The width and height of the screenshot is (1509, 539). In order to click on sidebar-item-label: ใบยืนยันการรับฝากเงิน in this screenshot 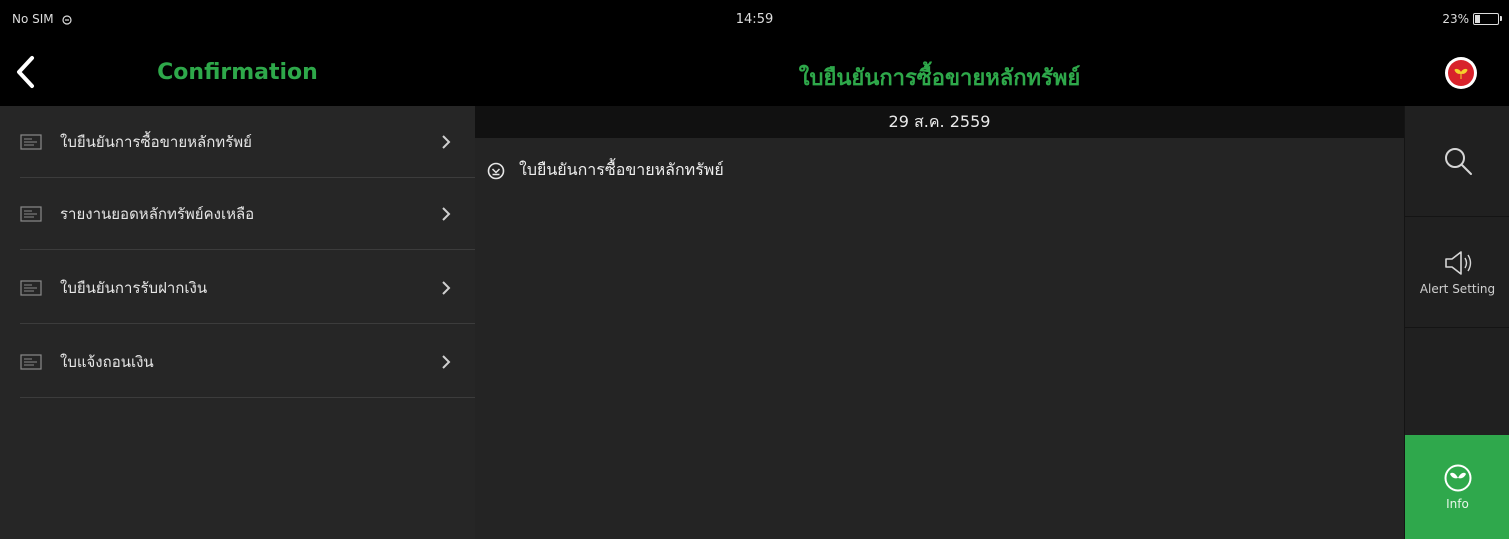, I will do `click(134, 288)`.